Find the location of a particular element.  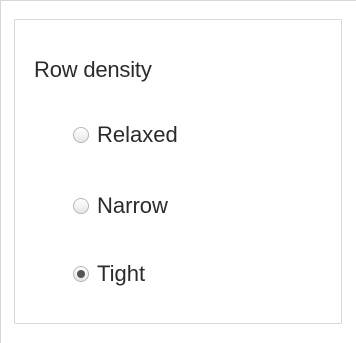

radio-relaxed is located at coordinates (81, 135).